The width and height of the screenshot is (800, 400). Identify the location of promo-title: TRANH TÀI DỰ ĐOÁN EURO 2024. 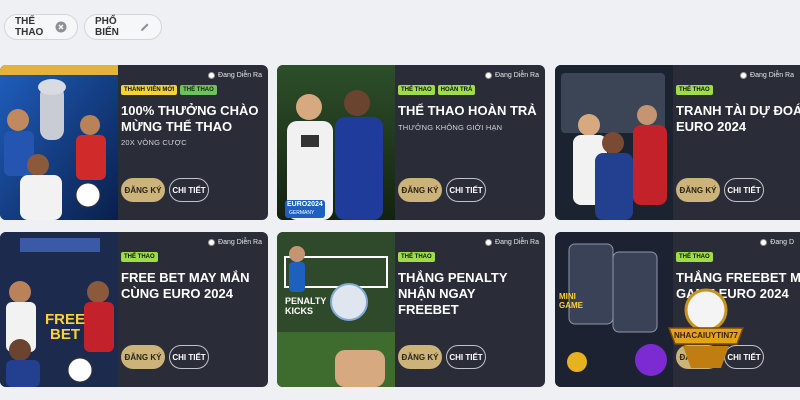
(738, 118).